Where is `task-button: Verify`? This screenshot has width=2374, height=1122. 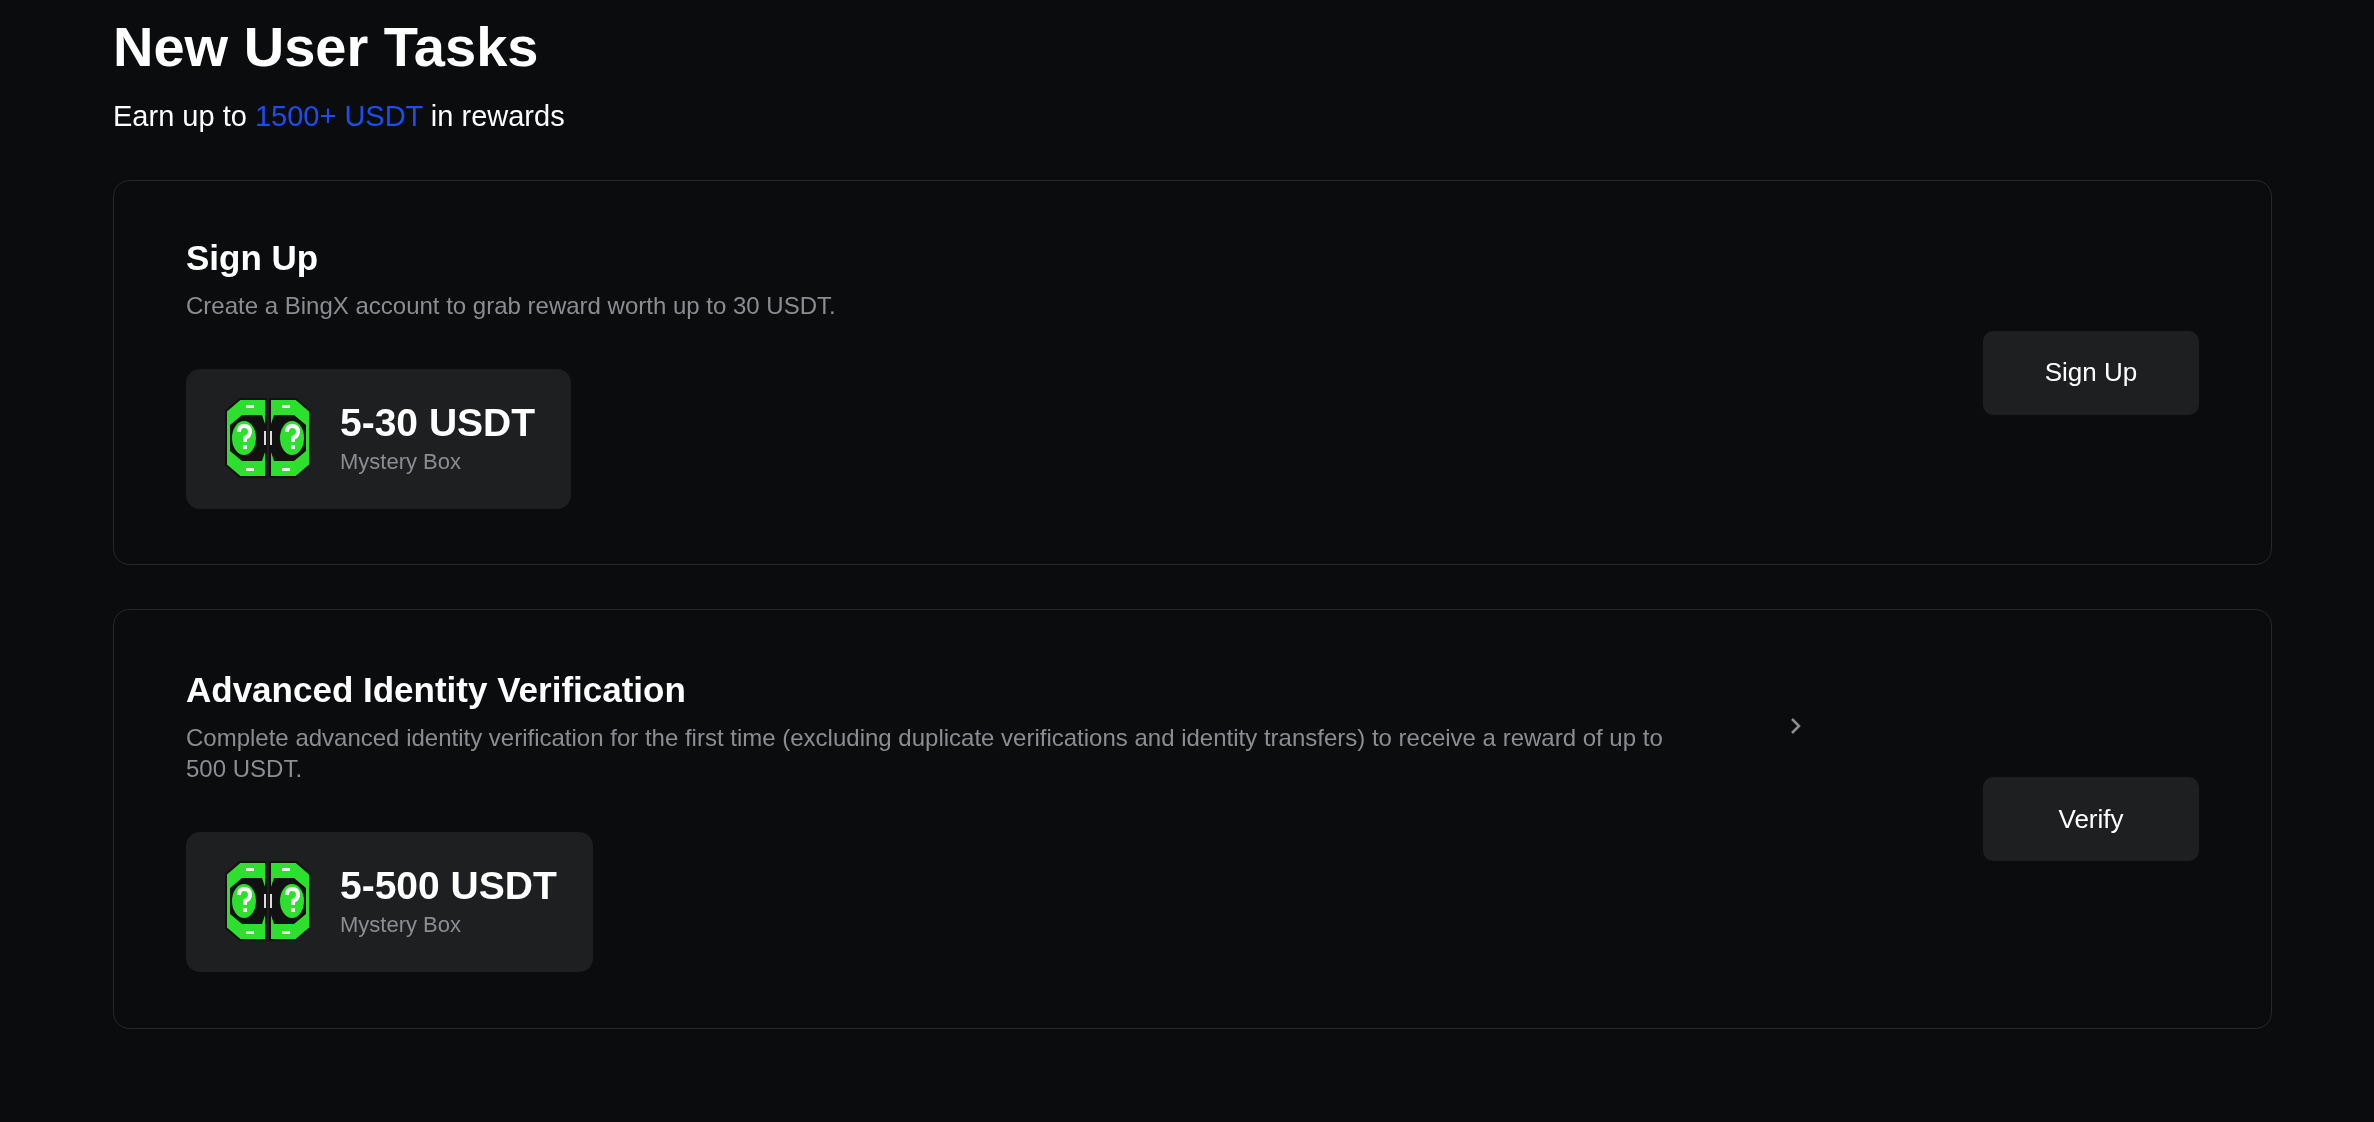 task-button: Verify is located at coordinates (2091, 819).